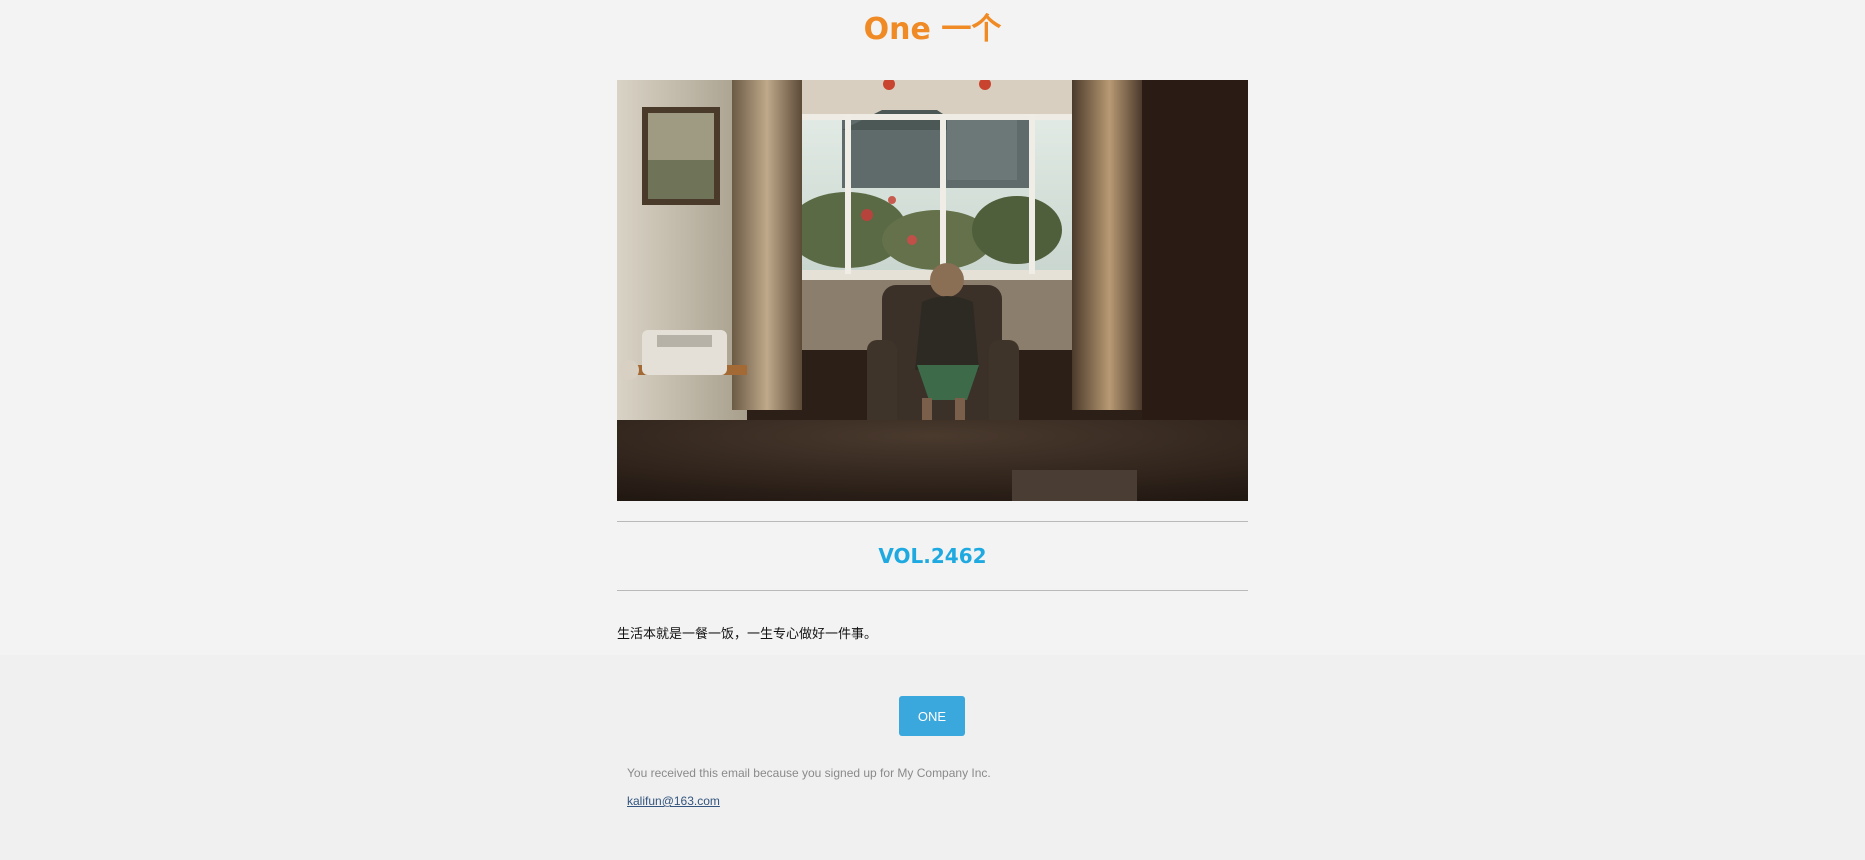 The image size is (1865, 860). I want to click on volume-number: VOL.2462, so click(932, 556).